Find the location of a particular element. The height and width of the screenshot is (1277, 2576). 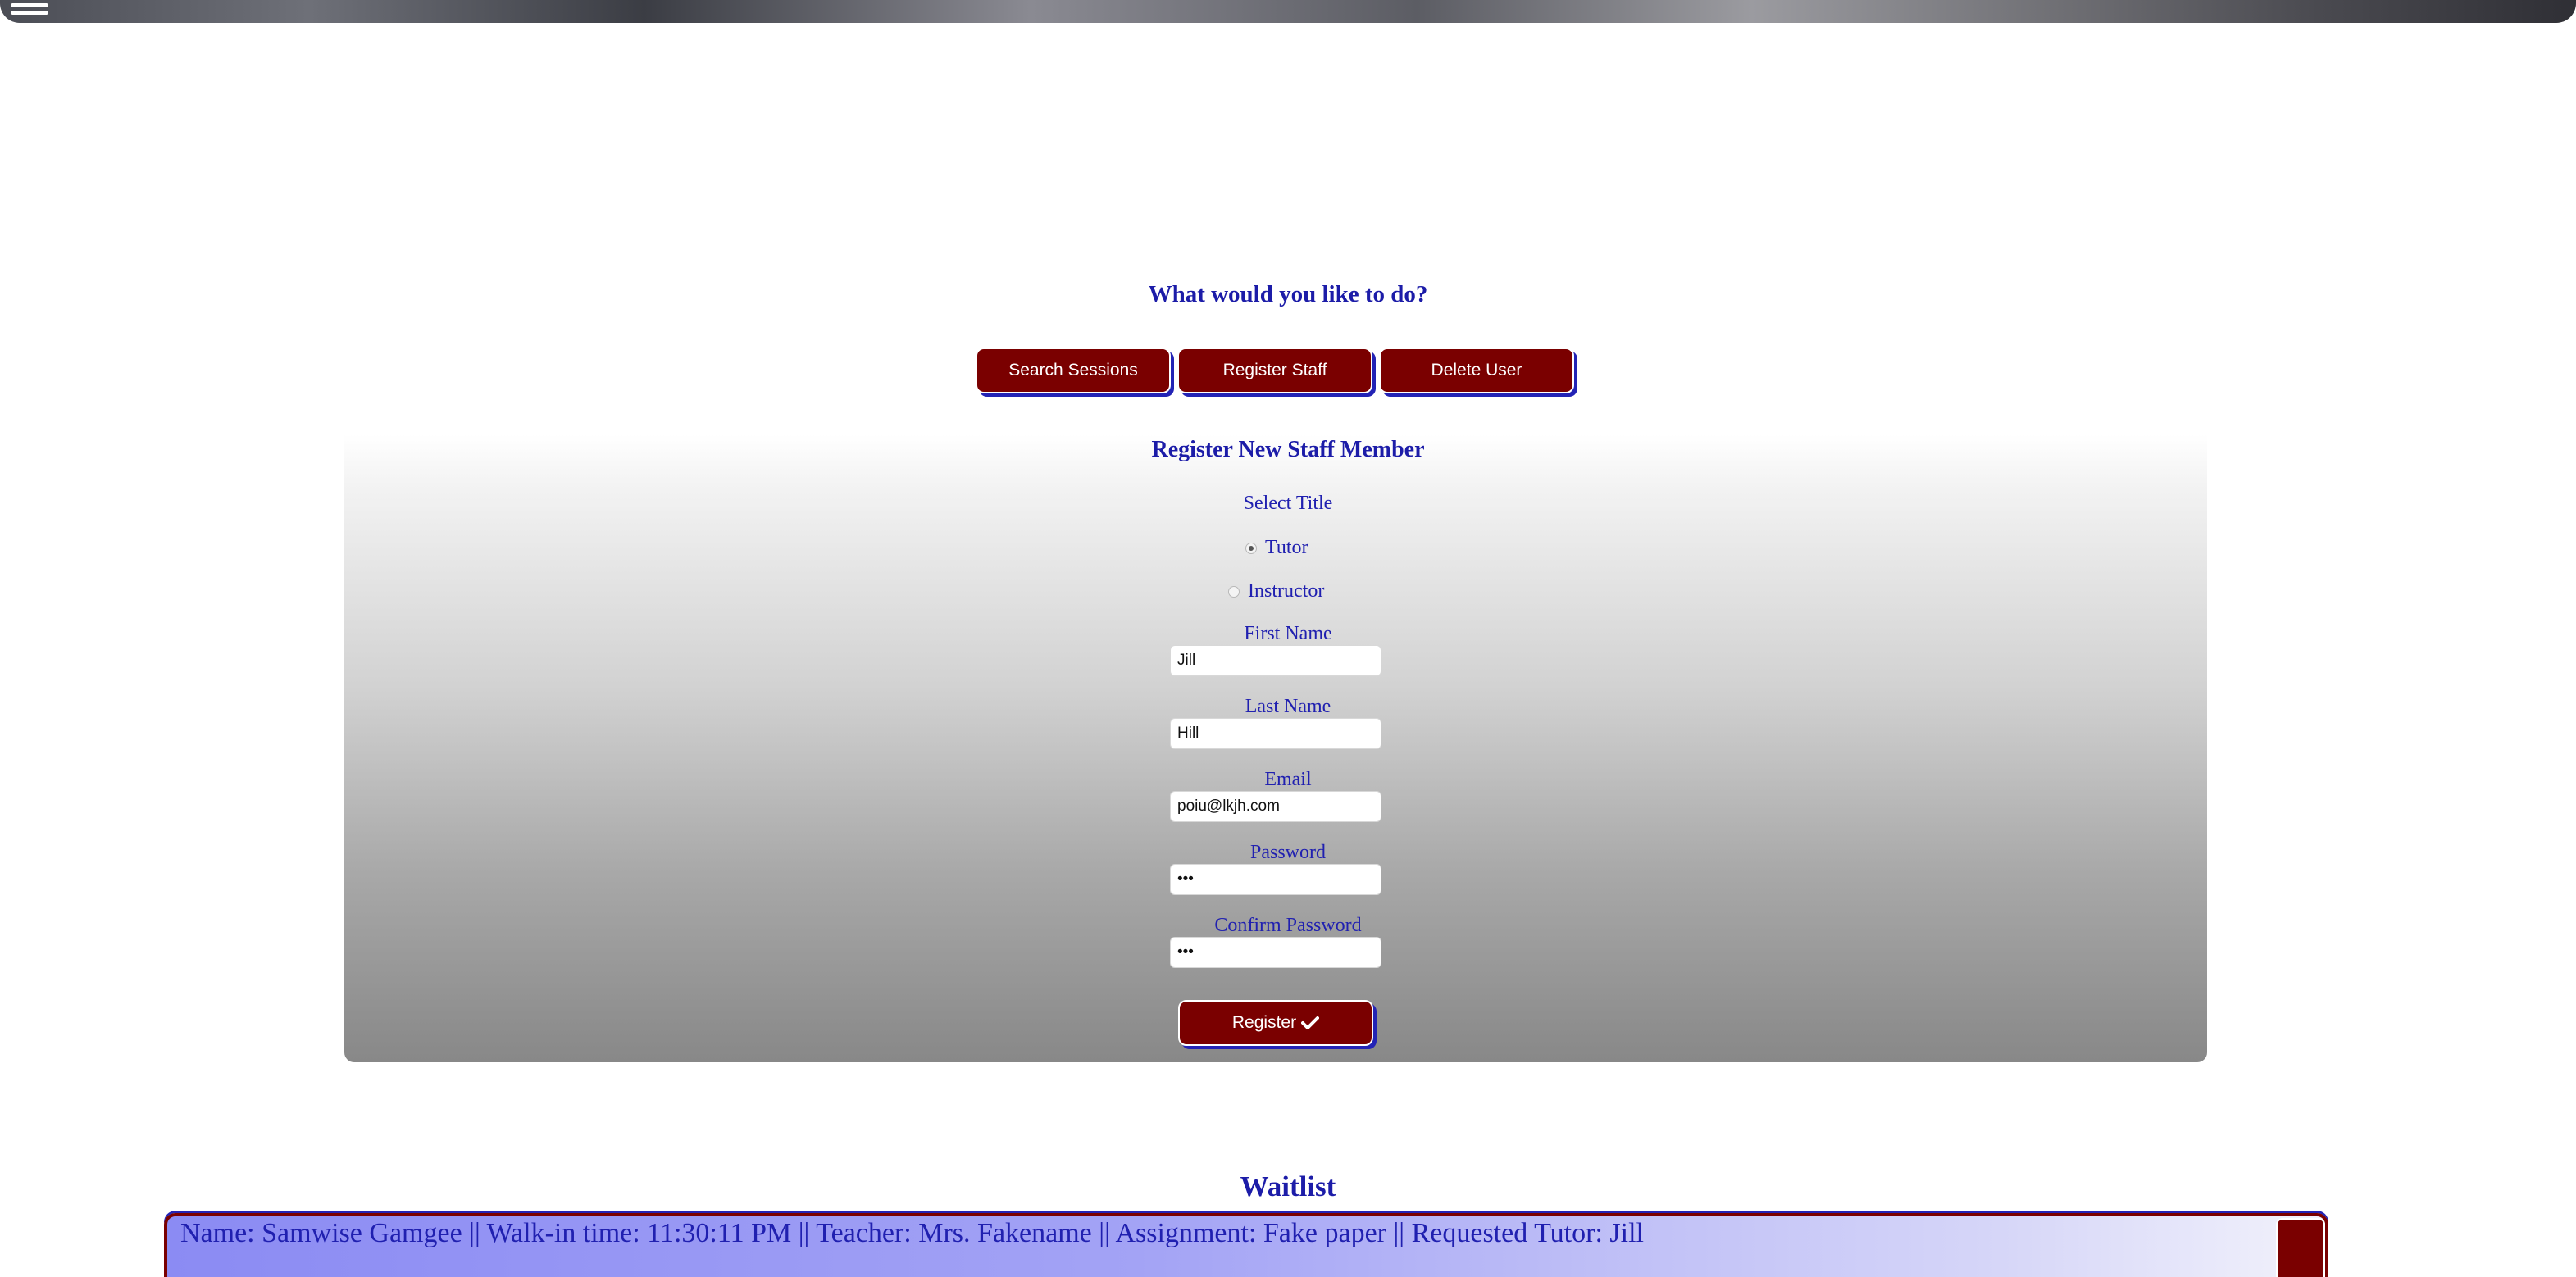

first-name-label: First Name is located at coordinates (1288, 633).